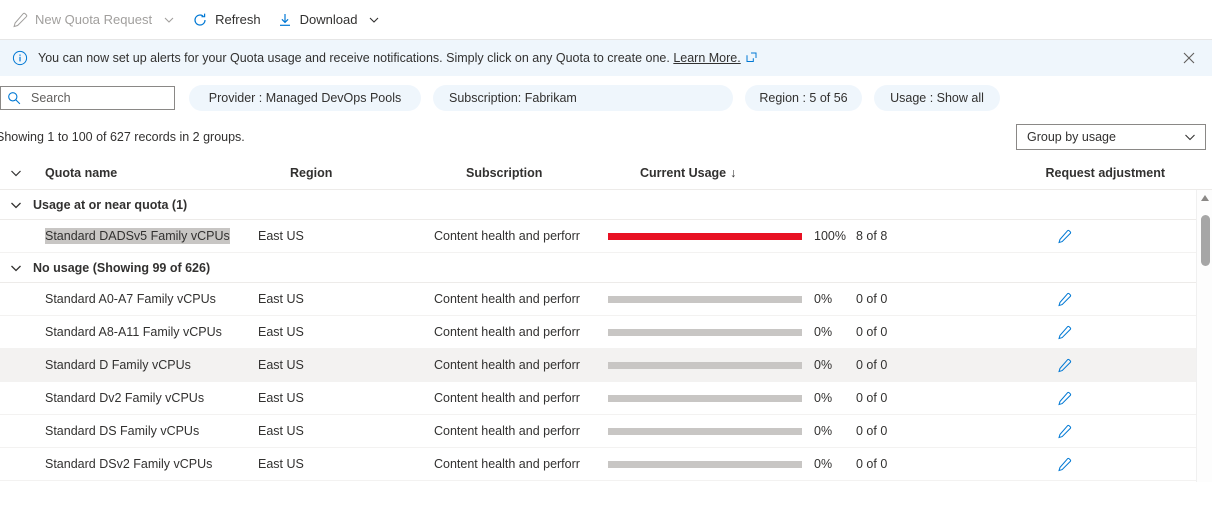 Image resolution: width=1212 pixels, height=508 pixels. Describe the element at coordinates (683, 172) in the screenshot. I see `column-header-current-usage-label: Current Usage` at that location.